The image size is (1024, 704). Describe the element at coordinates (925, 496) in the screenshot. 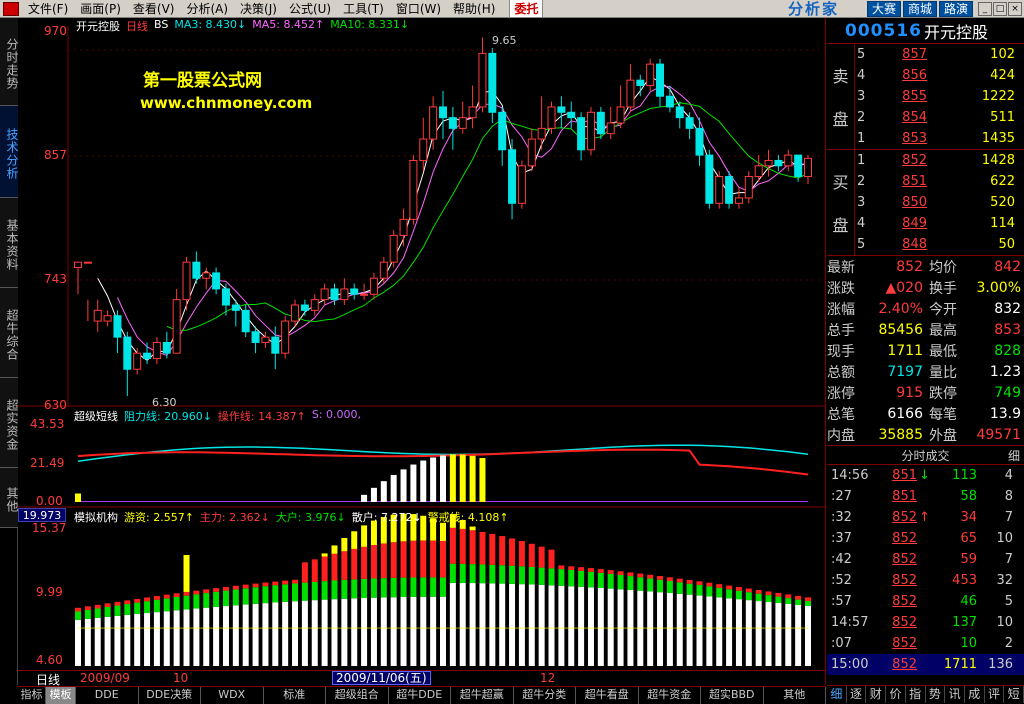

I see `tick-row: :27 851 58 8` at that location.